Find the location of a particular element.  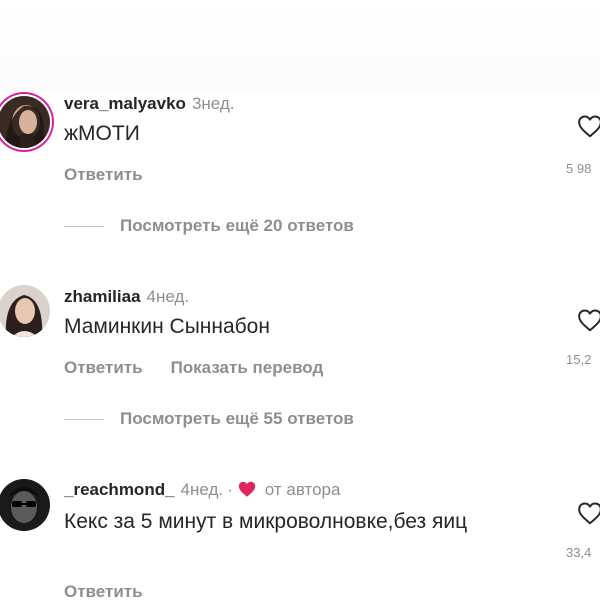

comment-text: Маминкин Сыннабон is located at coordinates (167, 326).